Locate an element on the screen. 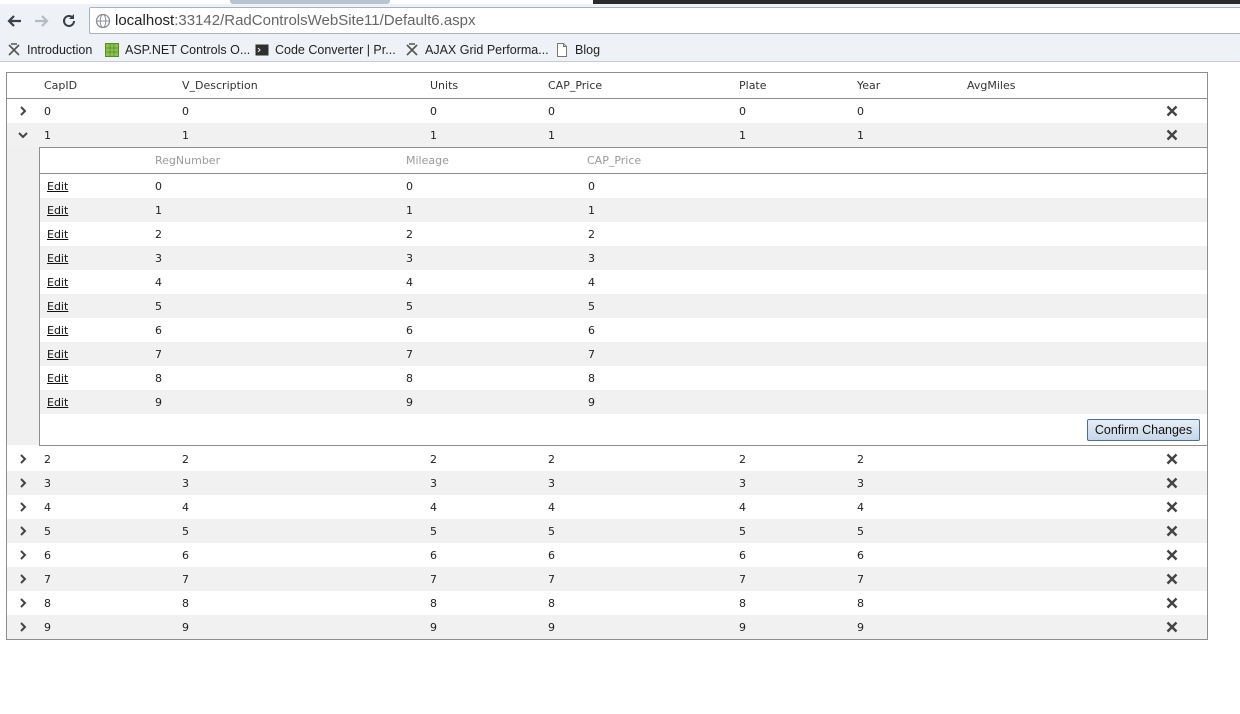  cell-plate: 7 is located at coordinates (742, 579).